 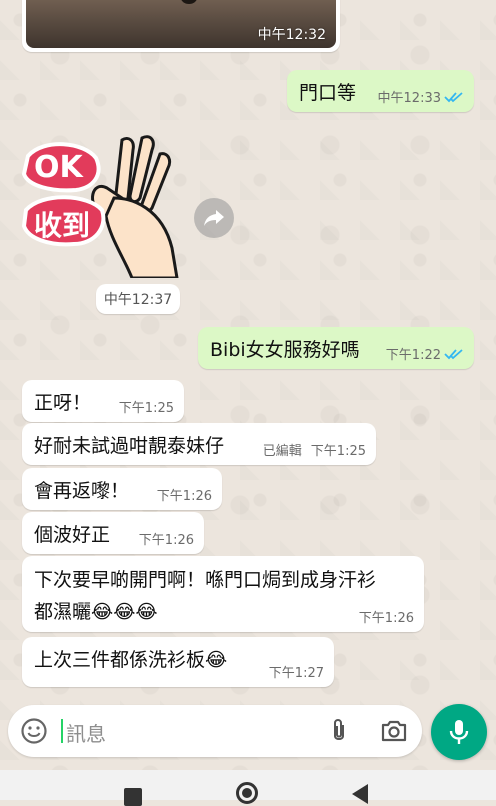 What do you see at coordinates (394, 731) in the screenshot?
I see `camera-icon` at bounding box center [394, 731].